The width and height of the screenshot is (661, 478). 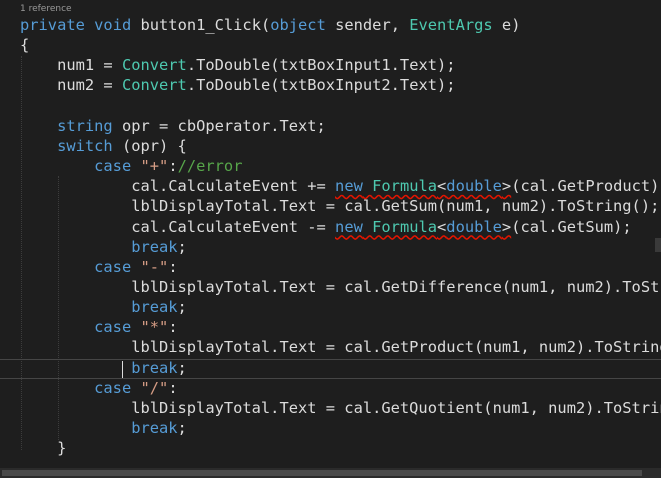 I want to click on code-token: opr = cbOperator.Text;, so click(x=219, y=125).